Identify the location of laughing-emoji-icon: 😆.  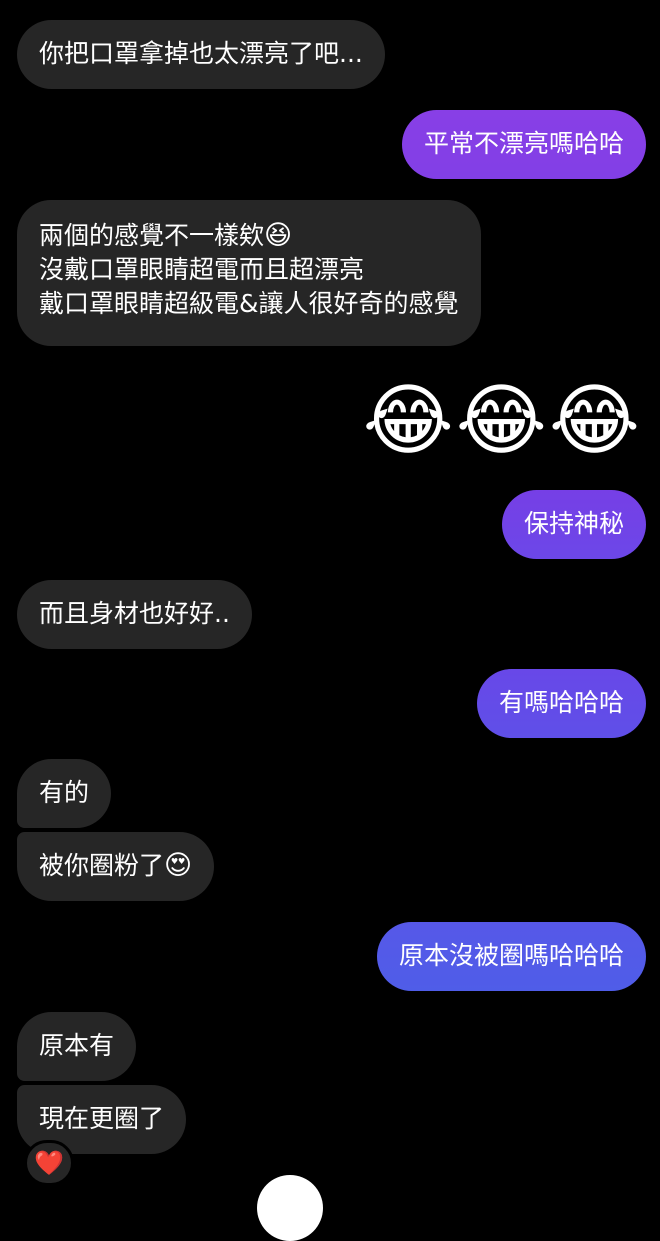
(278, 235).